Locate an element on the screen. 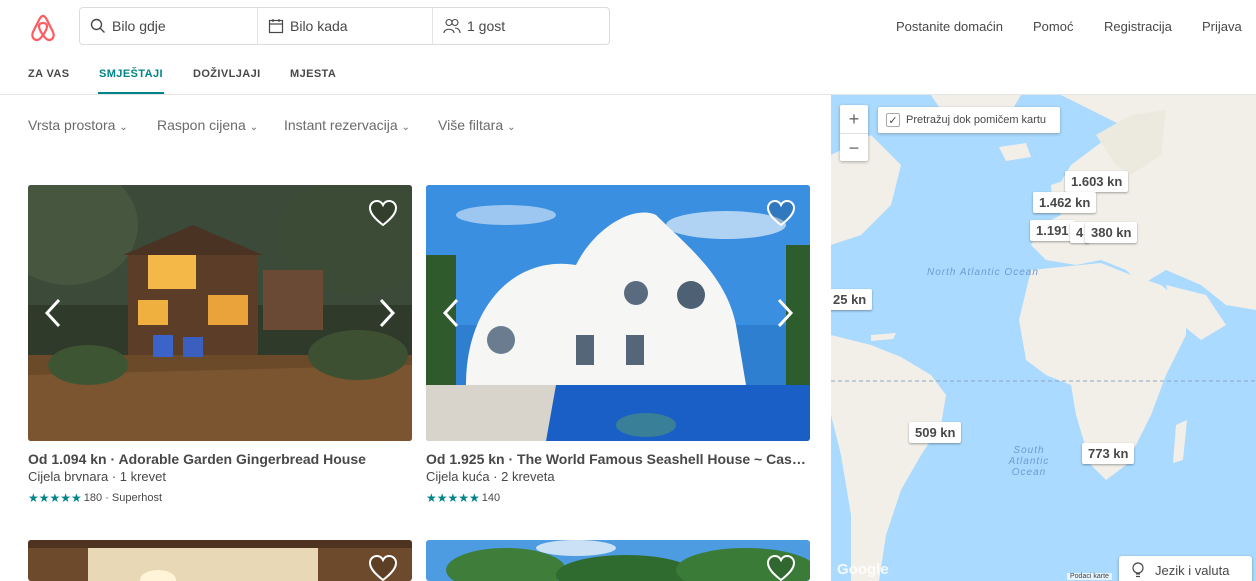  listing-subtitle: Cijela kuća · 2 kreveta is located at coordinates (490, 476).